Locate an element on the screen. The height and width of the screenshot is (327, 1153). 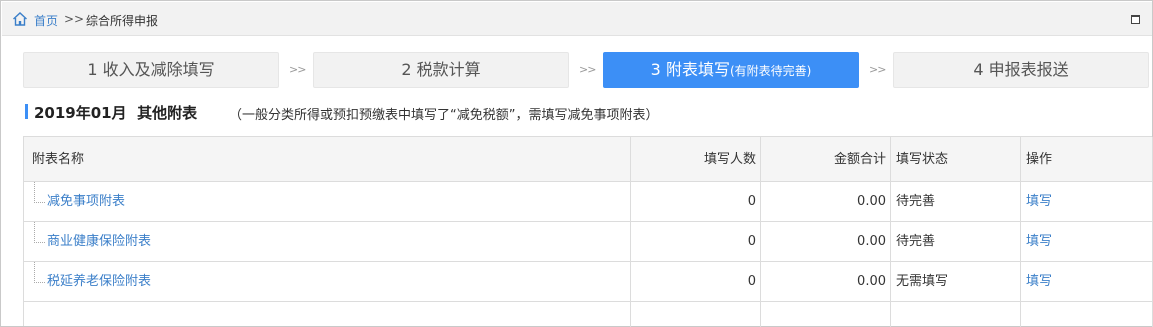
step-3-sublabel: (有附表待完善) is located at coordinates (770, 71).